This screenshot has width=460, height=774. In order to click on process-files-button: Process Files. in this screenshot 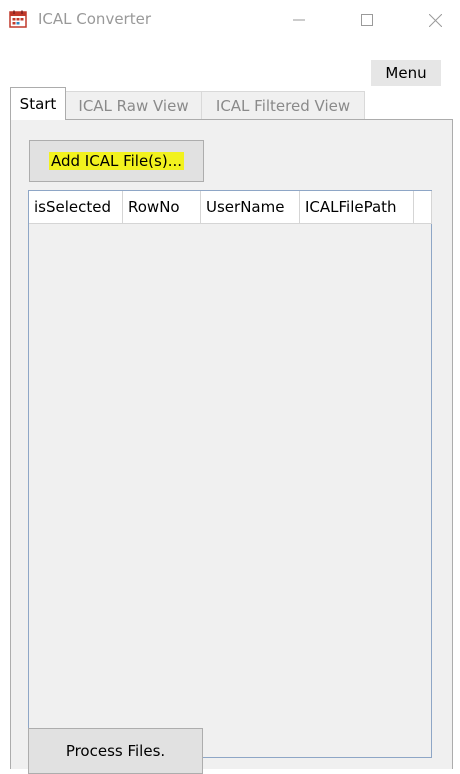, I will do `click(115, 751)`.